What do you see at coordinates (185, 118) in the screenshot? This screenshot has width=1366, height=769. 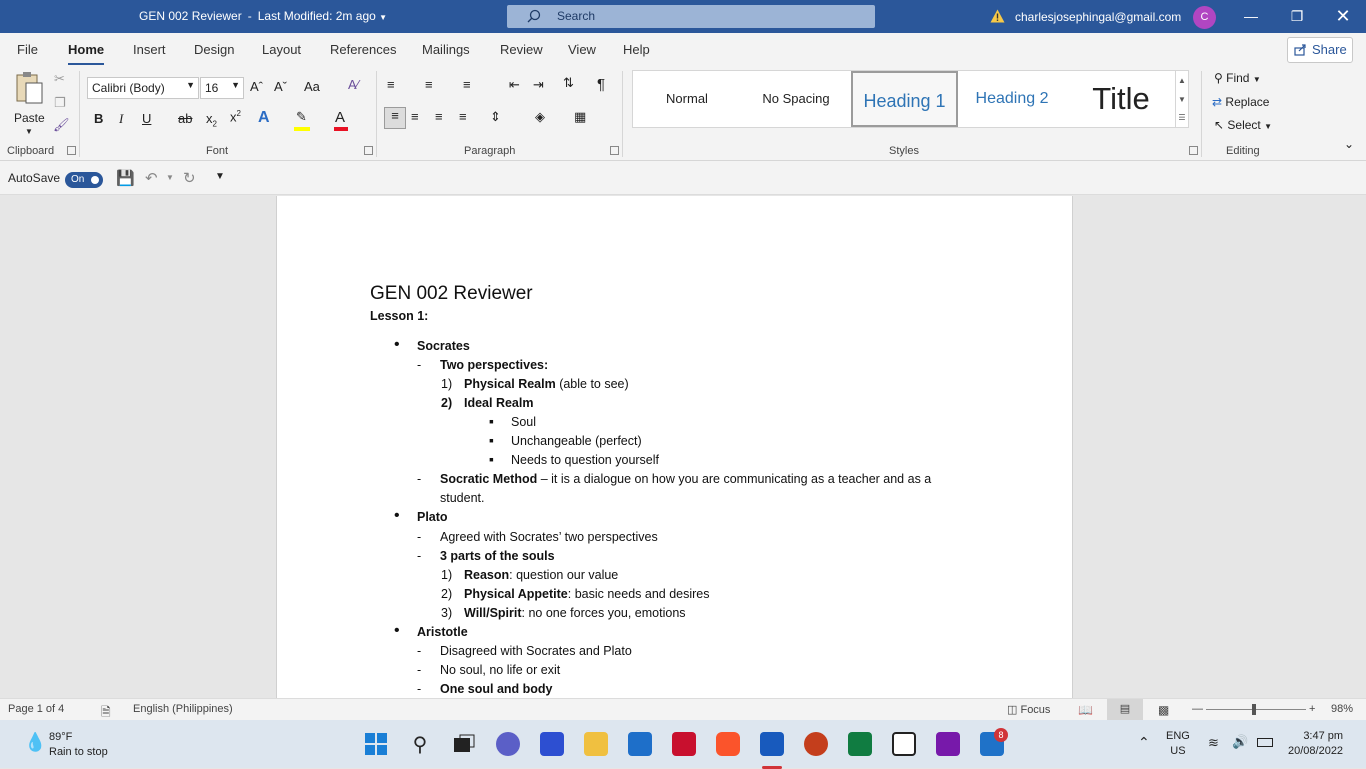 I see `strikethrough-button: ab` at bounding box center [185, 118].